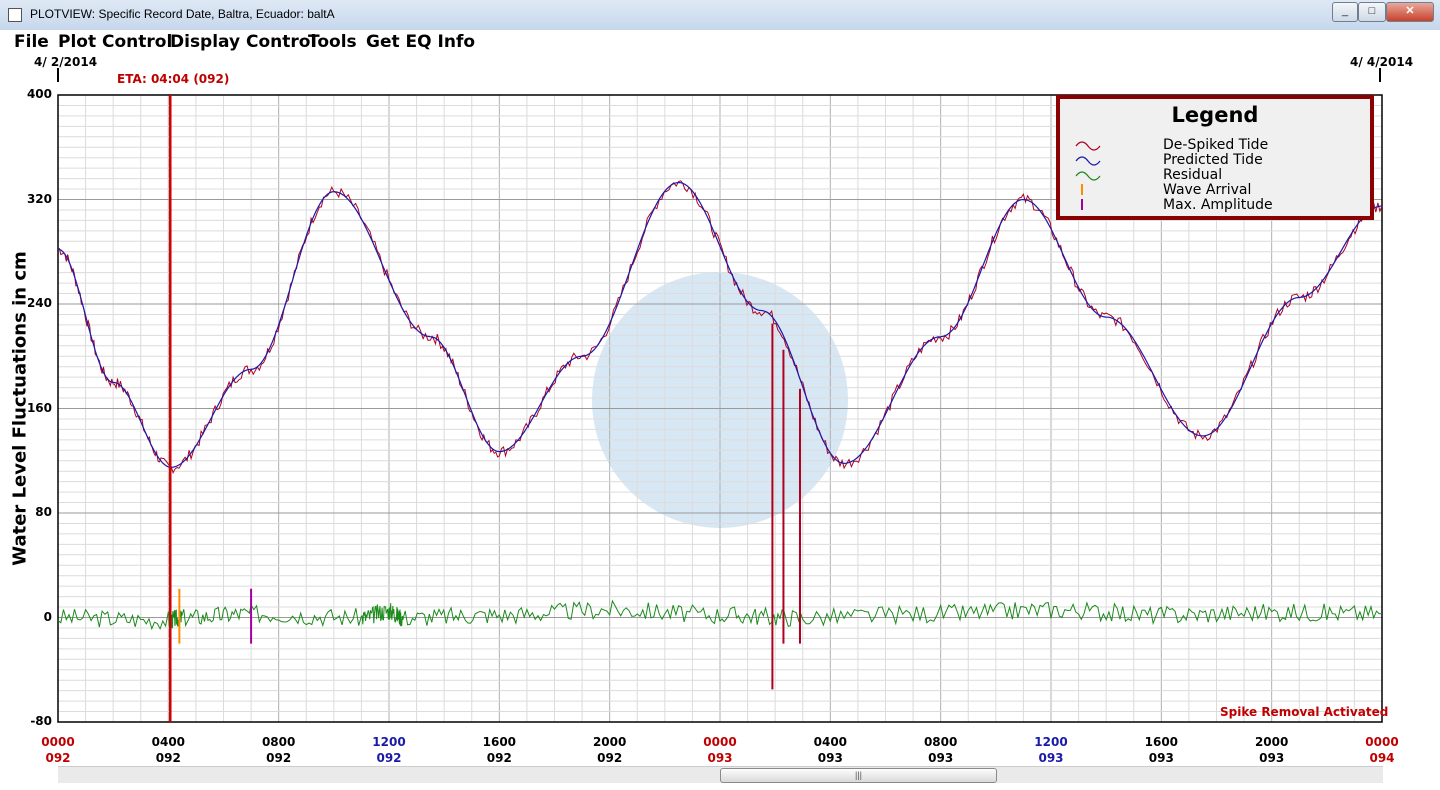 The image size is (1440, 790). I want to click on legend-item-label: De-Spiked Tide, so click(1216, 145).